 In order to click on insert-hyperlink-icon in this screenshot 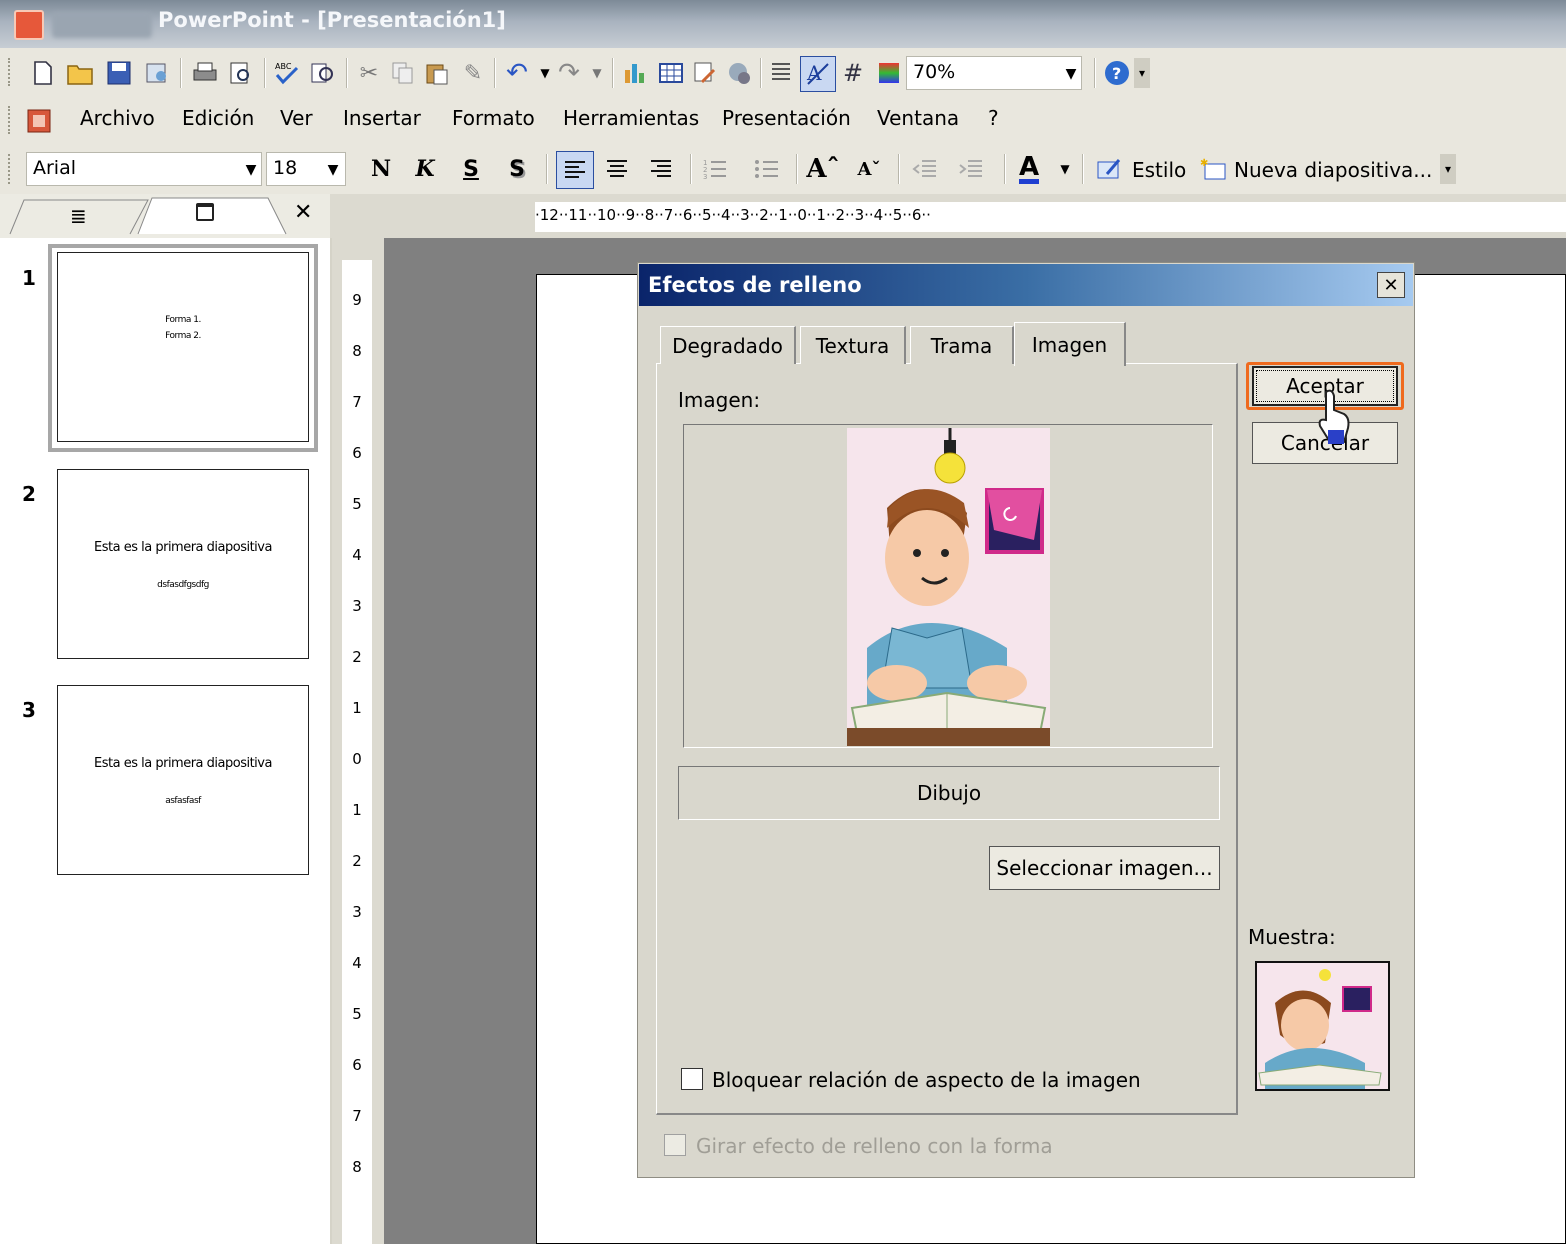, I will do `click(739, 73)`.